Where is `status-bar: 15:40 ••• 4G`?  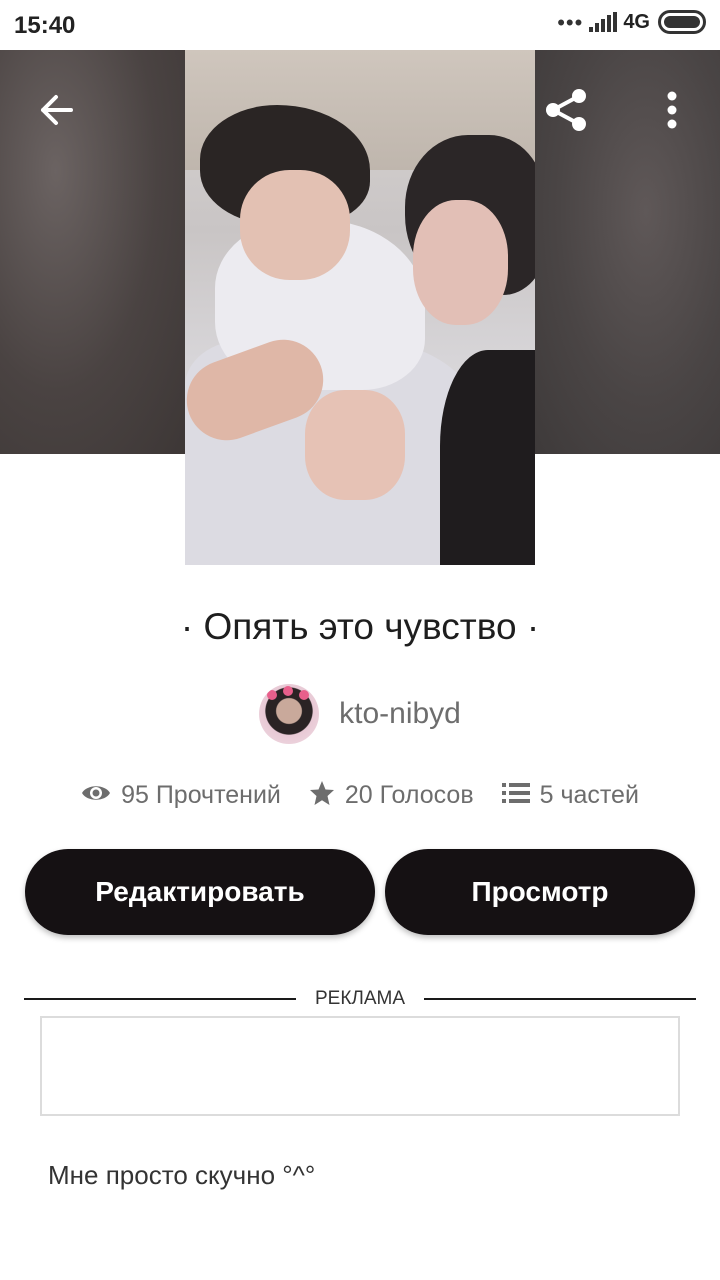
status-bar: 15:40 ••• 4G is located at coordinates (360, 25).